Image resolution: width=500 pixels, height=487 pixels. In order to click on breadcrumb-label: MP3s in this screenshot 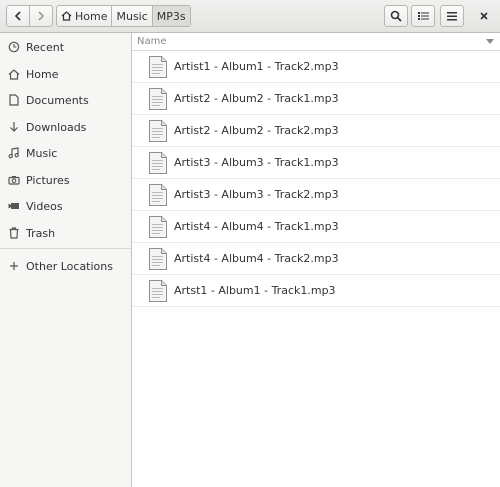, I will do `click(171, 16)`.